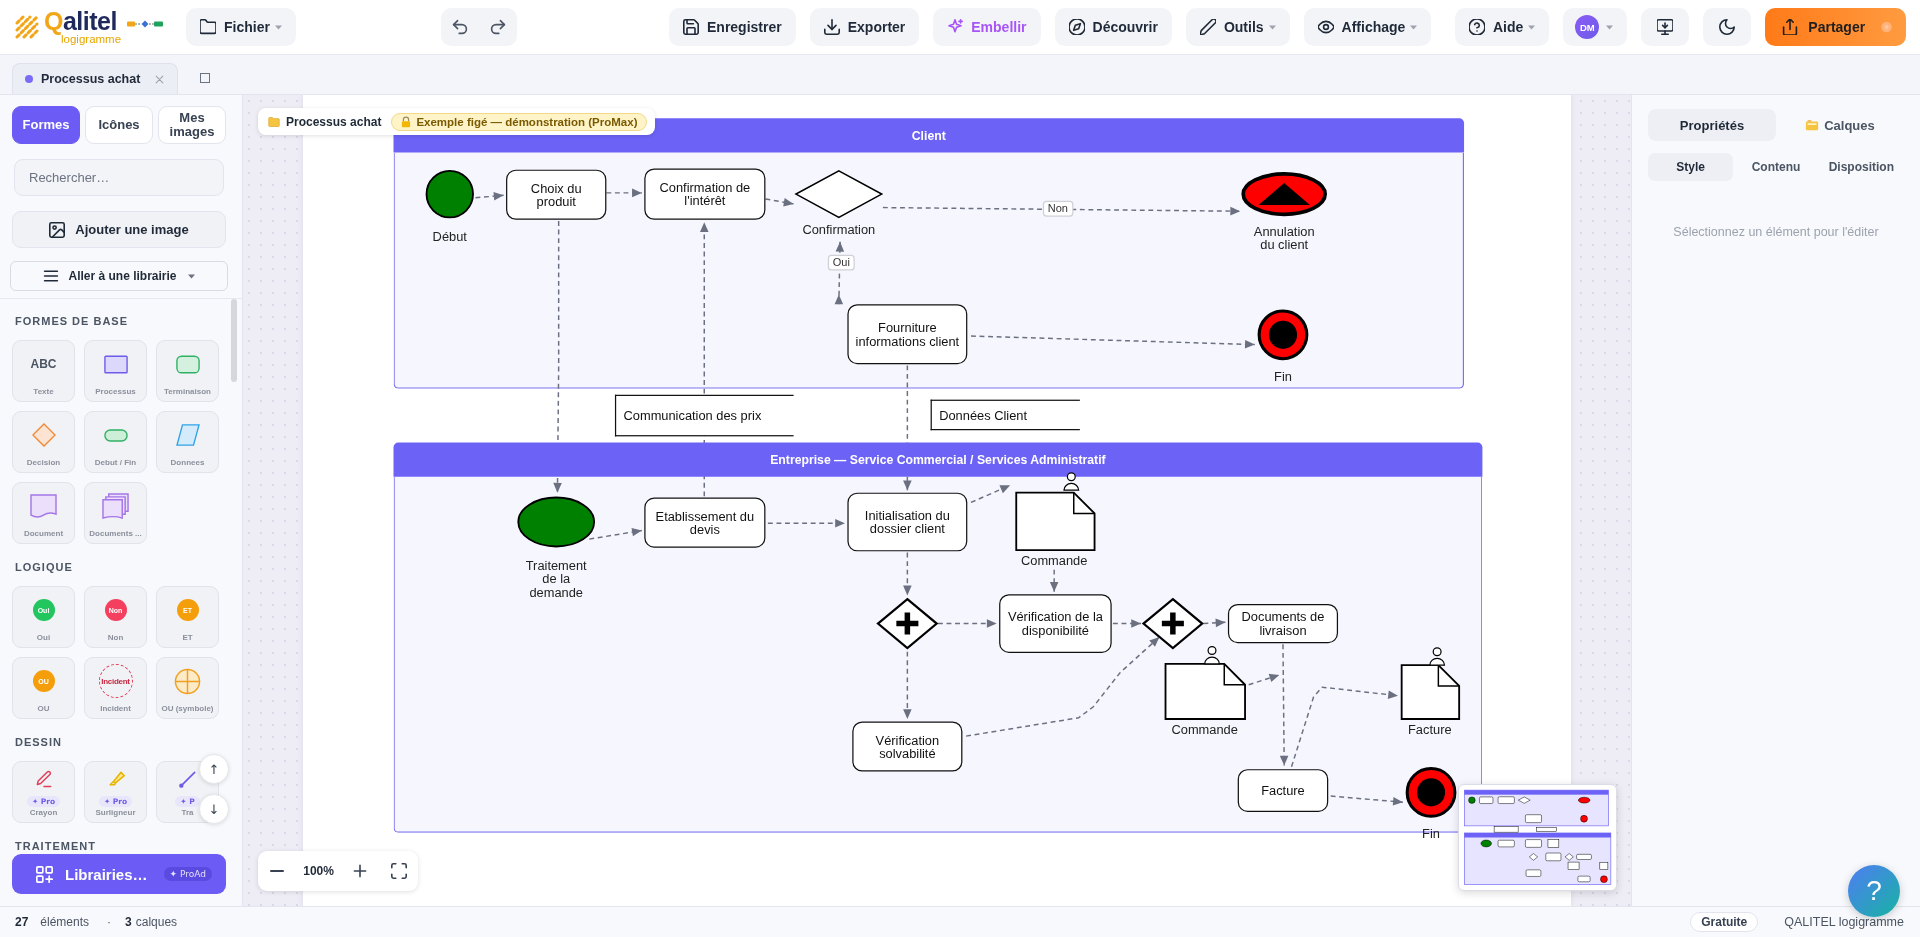 Image resolution: width=1920 pixels, height=937 pixels. Describe the element at coordinates (44, 567) in the screenshot. I see `section-heading: LOGIQUE` at that location.